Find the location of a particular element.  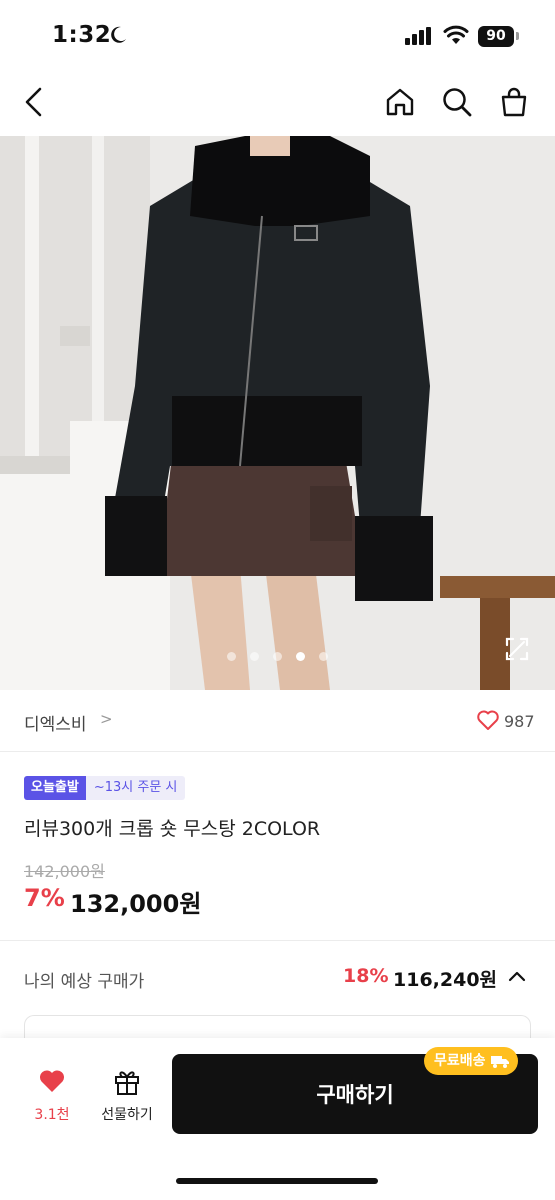

brand-row: 디엑스비 > 987 is located at coordinates (277, 721).